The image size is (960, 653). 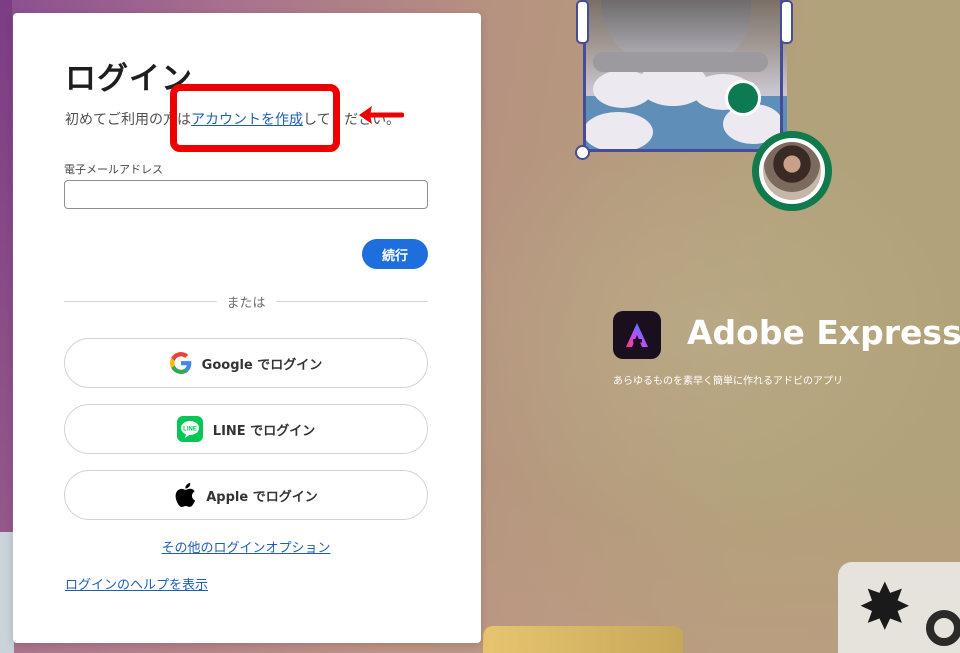 What do you see at coordinates (113, 169) in the screenshot?
I see `email-label: 電子メールアドレス` at bounding box center [113, 169].